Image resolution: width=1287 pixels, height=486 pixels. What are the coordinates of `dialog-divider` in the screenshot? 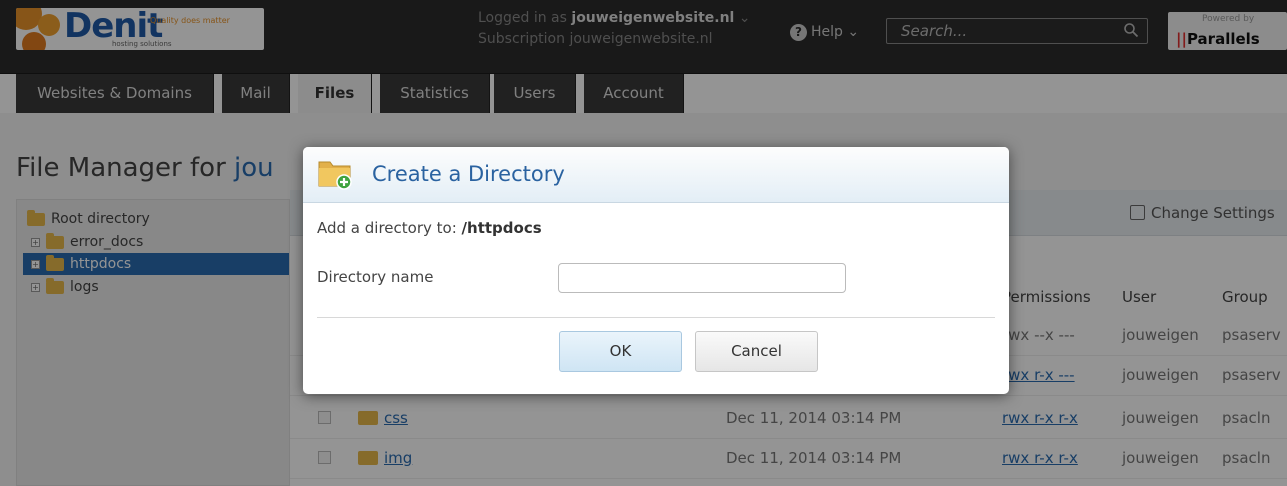 It's located at (656, 317).